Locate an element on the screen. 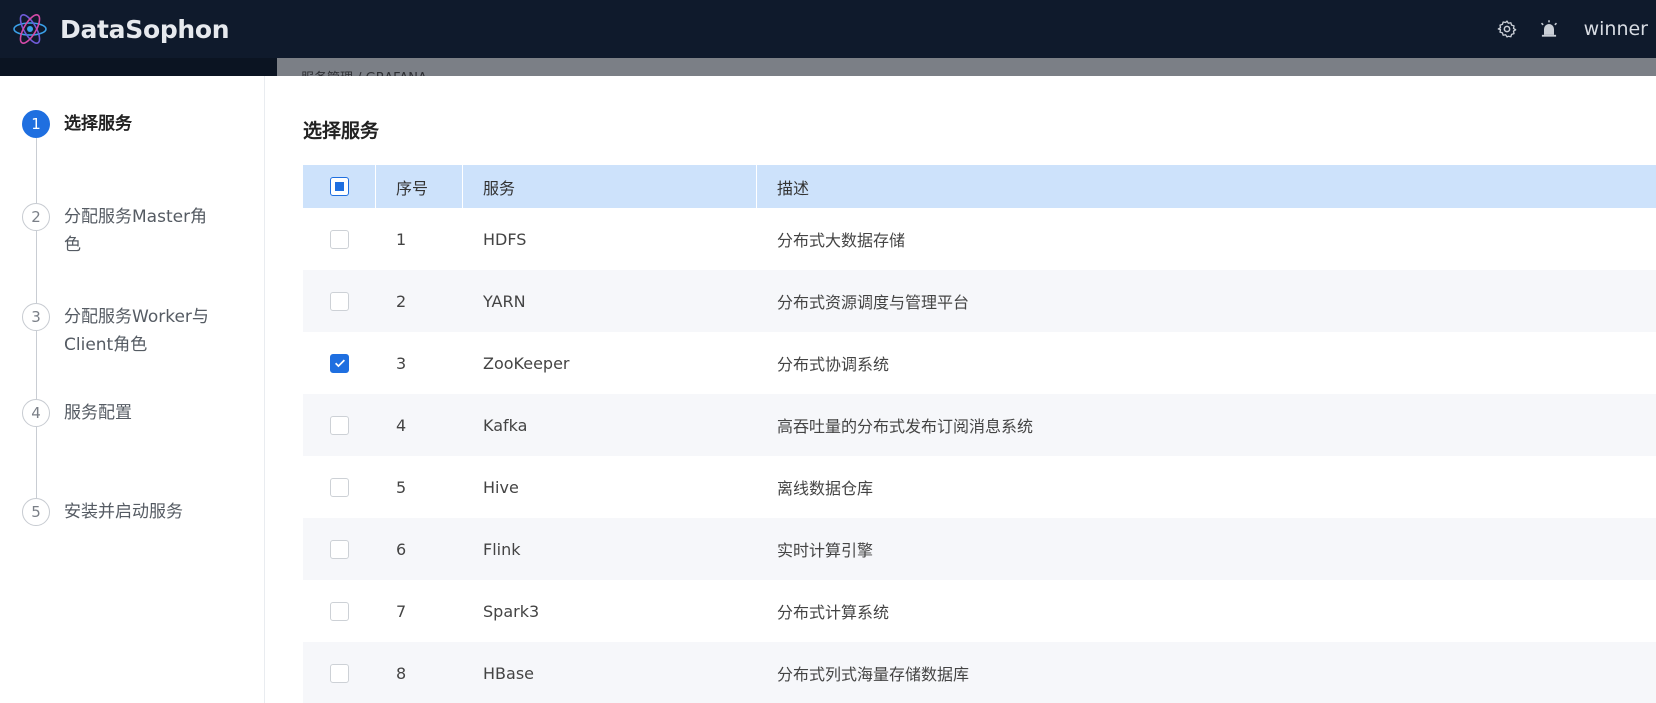  step-number: 4 is located at coordinates (36, 413).